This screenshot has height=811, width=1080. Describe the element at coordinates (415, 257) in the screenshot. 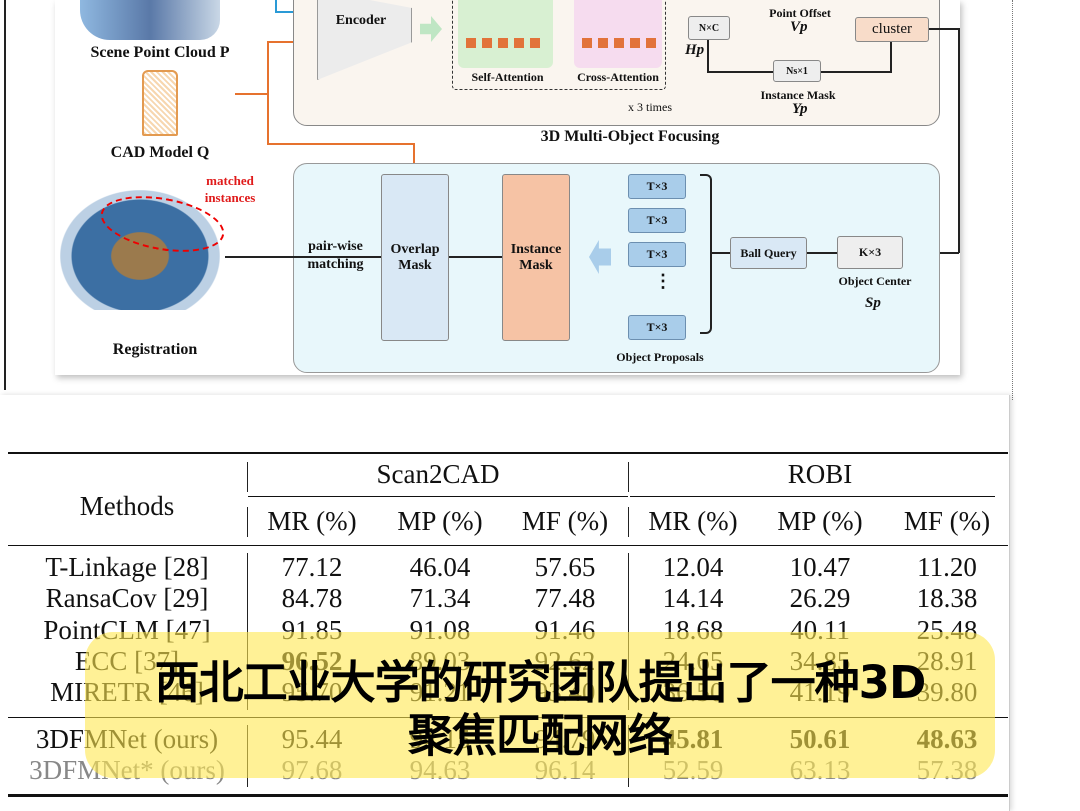

I see `overlap-mask-box: Overlap Mask` at that location.